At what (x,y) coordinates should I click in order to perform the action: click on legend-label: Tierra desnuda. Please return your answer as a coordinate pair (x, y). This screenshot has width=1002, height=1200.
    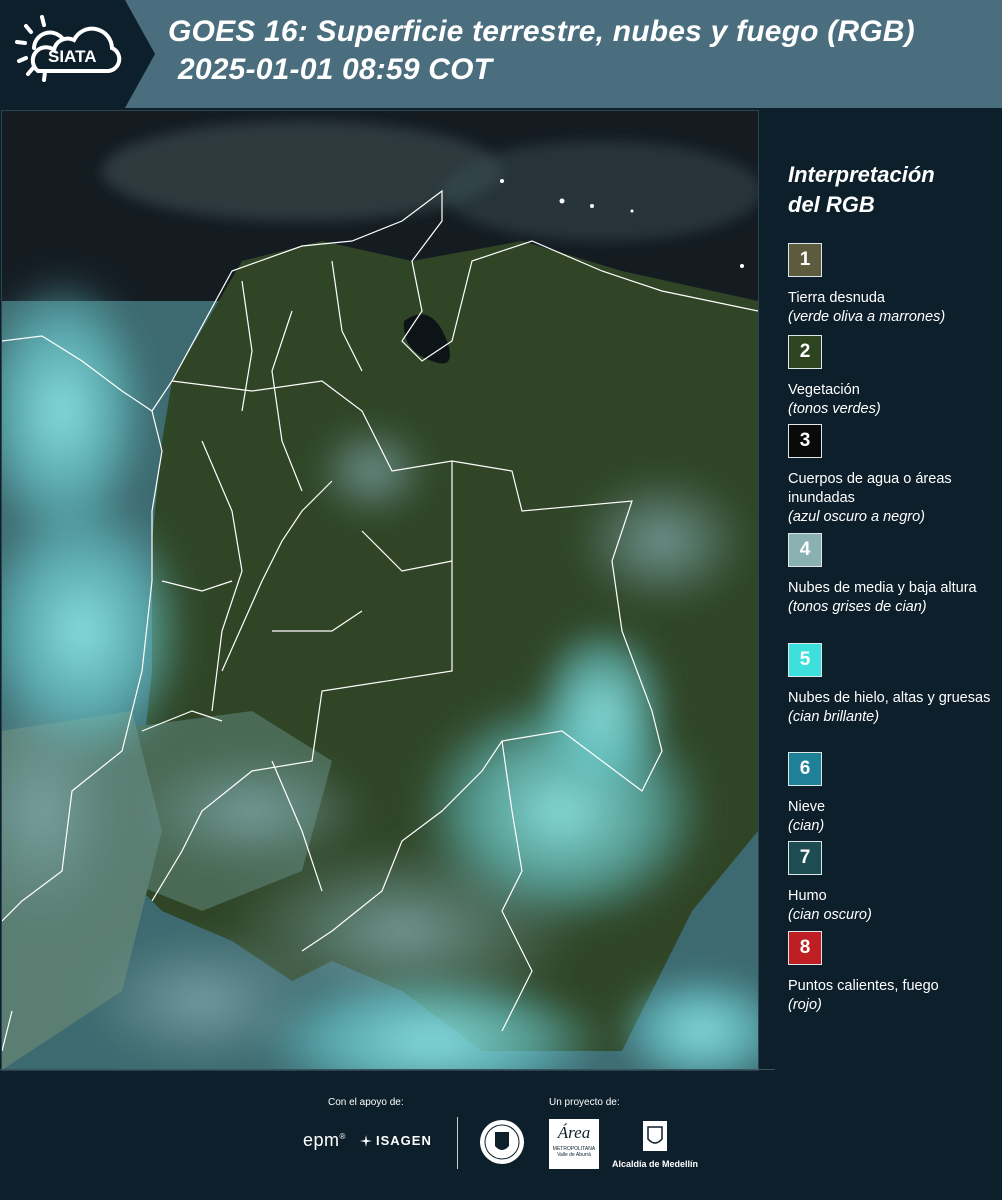
    Looking at the image, I should click on (836, 298).